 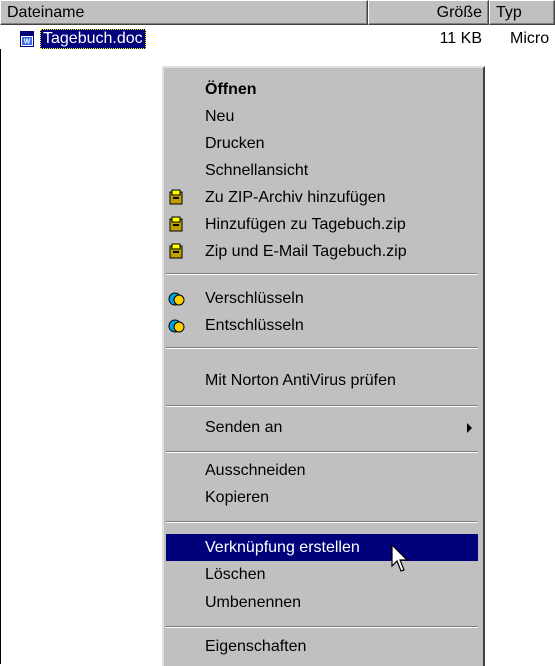 I want to click on list-border, so click(x=0, y=356).